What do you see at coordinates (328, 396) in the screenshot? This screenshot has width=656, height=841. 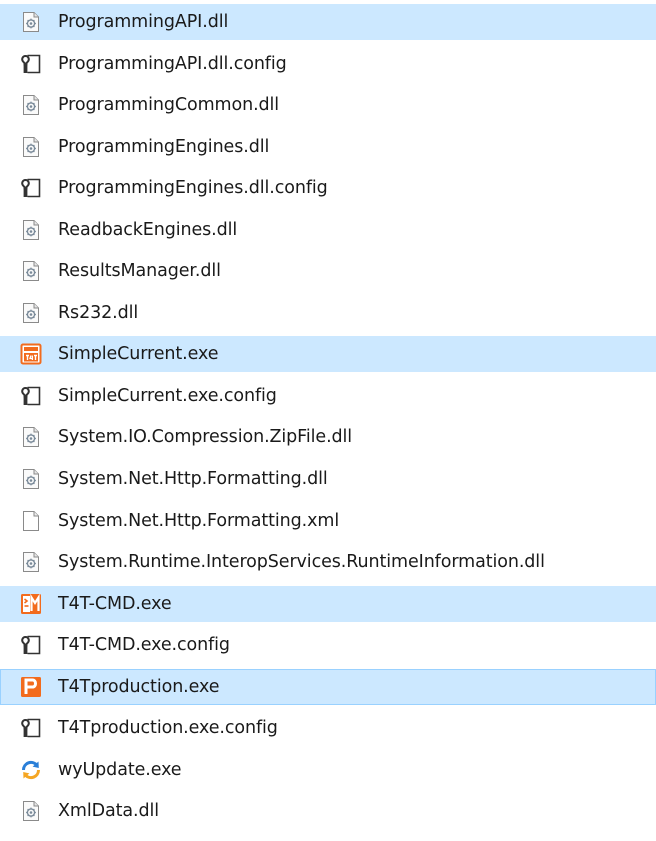 I see `file-row: SimpleCurrent.exe.config` at bounding box center [328, 396].